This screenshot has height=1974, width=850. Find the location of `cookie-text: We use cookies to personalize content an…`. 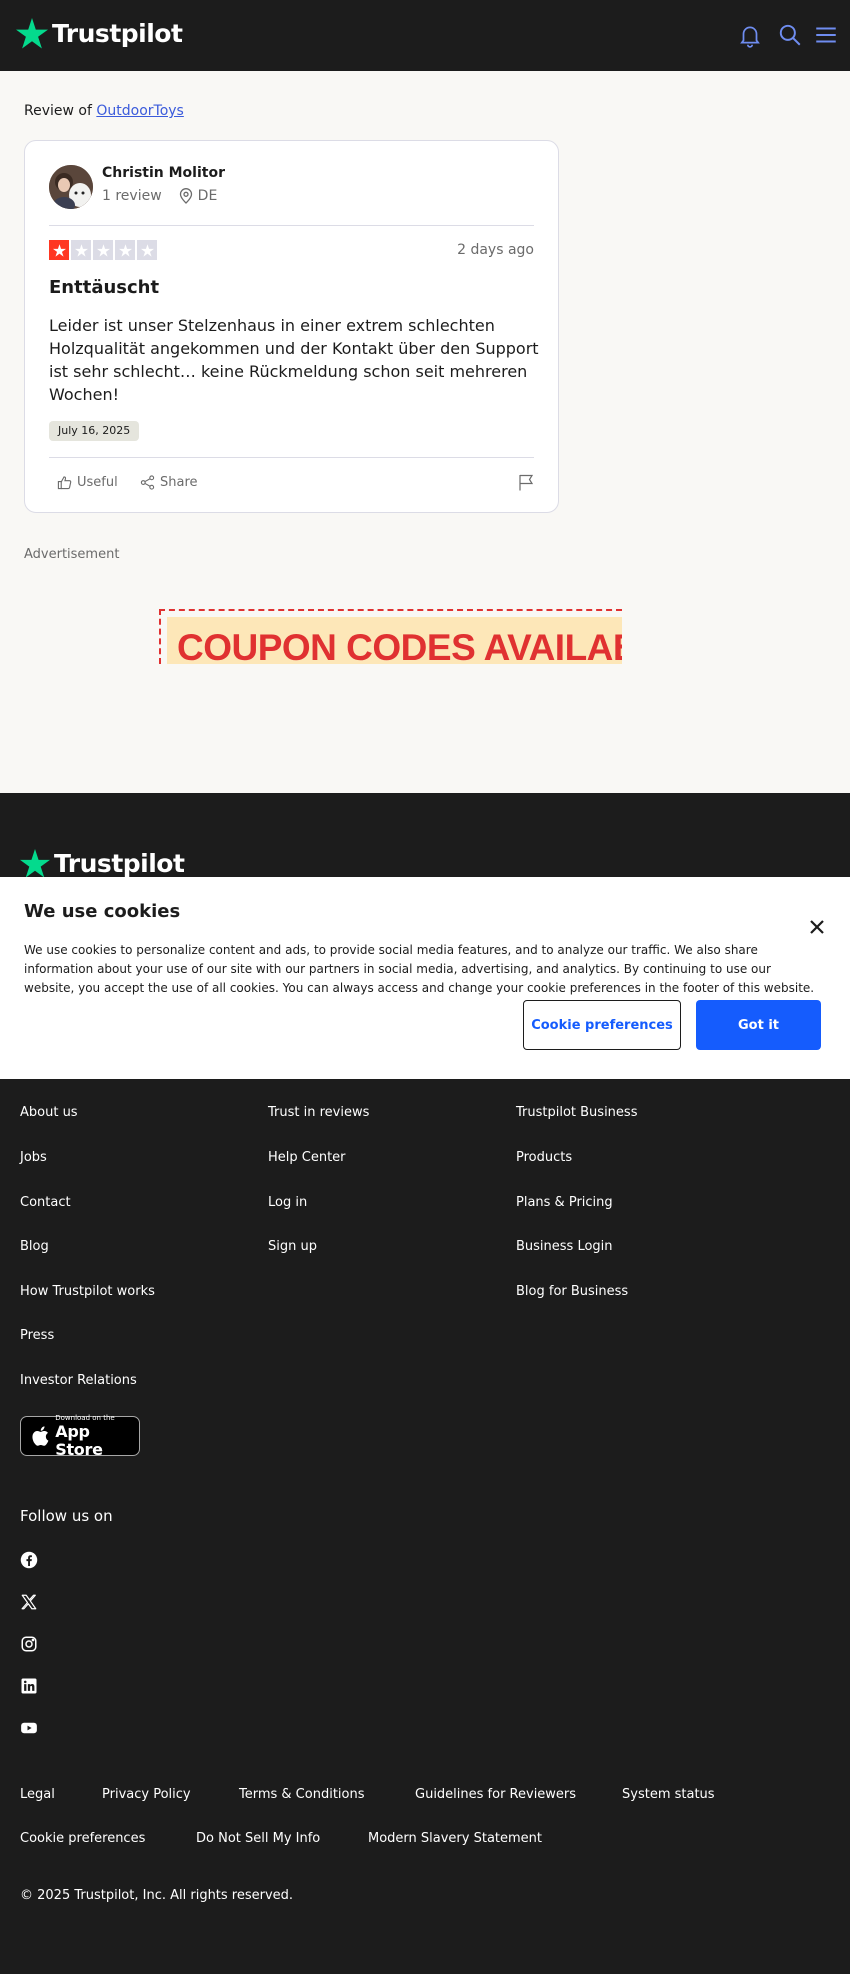

cookie-text: We use cookies to personalize content an… is located at coordinates (419, 969).